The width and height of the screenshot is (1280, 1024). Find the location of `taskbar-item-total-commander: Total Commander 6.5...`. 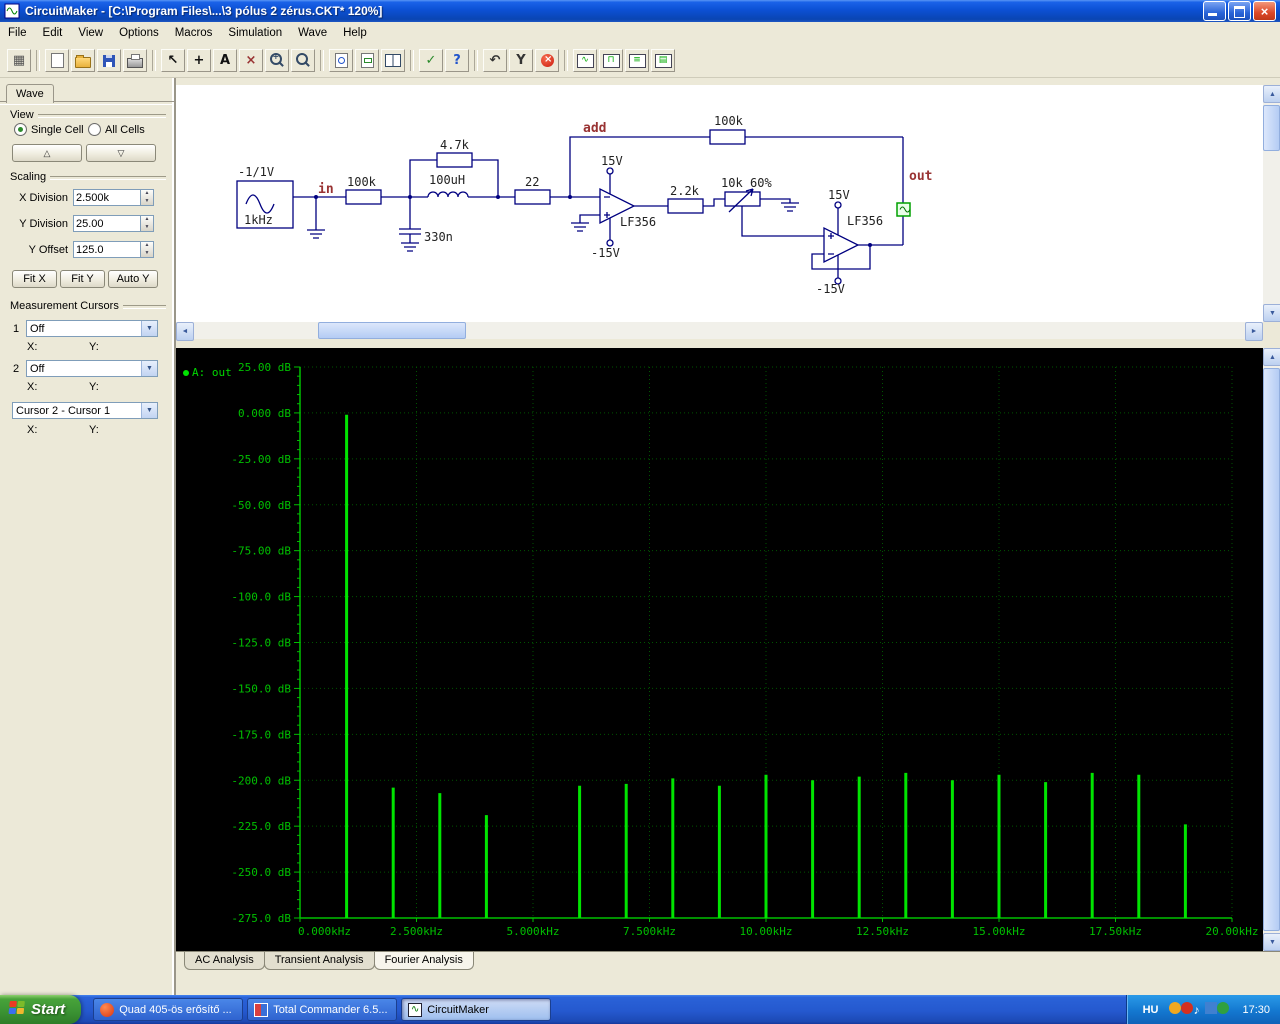

taskbar-item-total-commander: Total Commander 6.5... is located at coordinates (322, 1009).